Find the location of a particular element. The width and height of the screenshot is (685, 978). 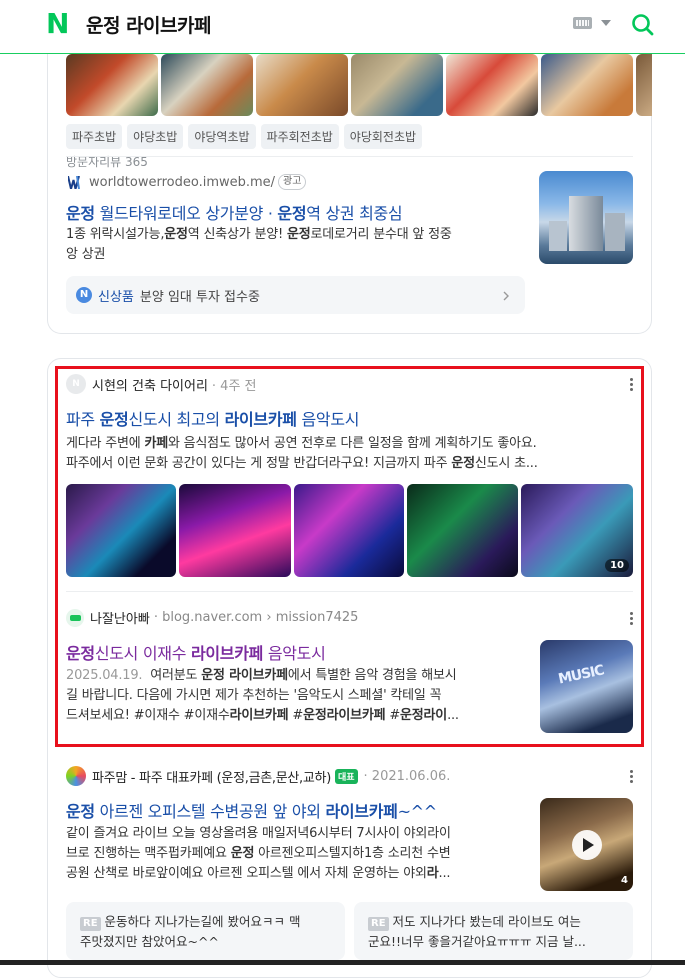

search-icon is located at coordinates (643, 25).